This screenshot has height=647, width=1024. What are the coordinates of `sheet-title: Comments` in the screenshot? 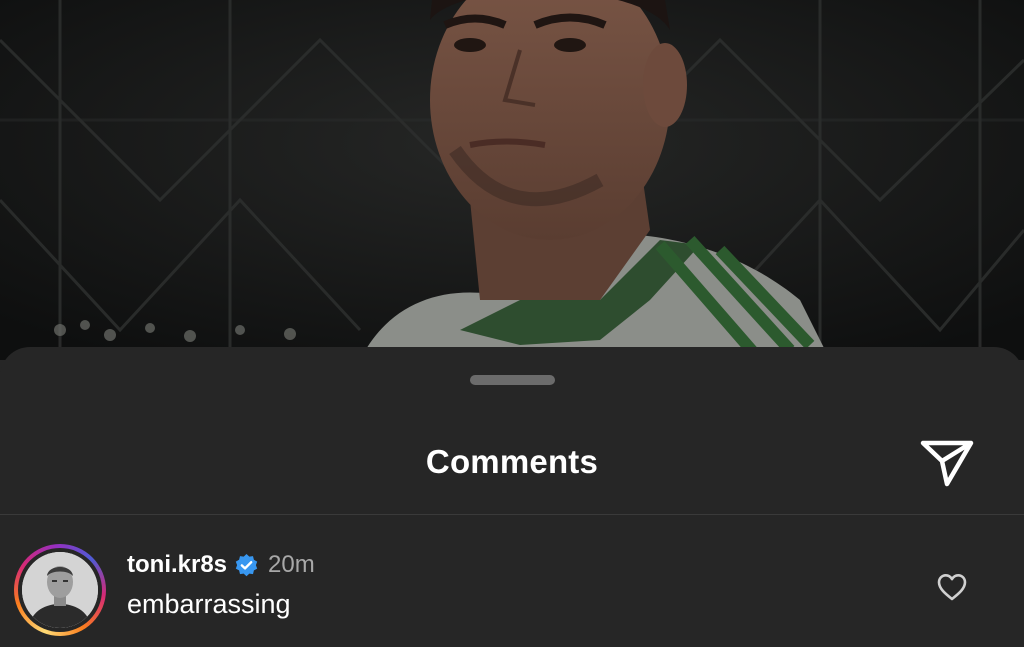 It's located at (512, 461).